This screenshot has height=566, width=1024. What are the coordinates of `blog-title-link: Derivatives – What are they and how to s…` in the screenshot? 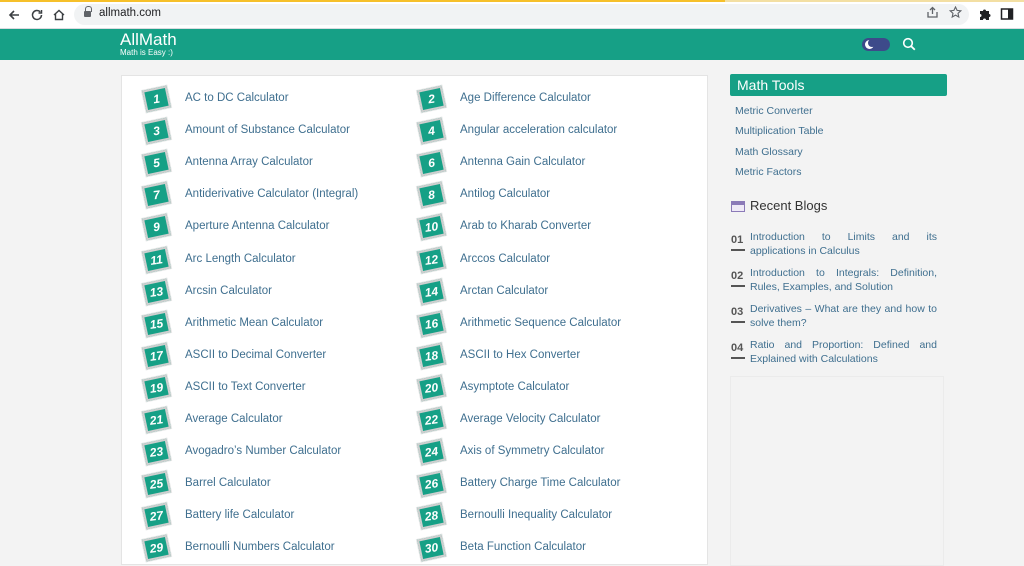 It's located at (843, 316).